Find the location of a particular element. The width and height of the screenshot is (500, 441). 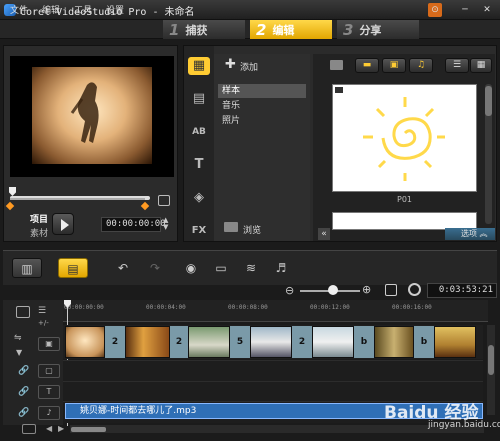

sound-mixer-icon: ≋ is located at coordinates (251, 268).